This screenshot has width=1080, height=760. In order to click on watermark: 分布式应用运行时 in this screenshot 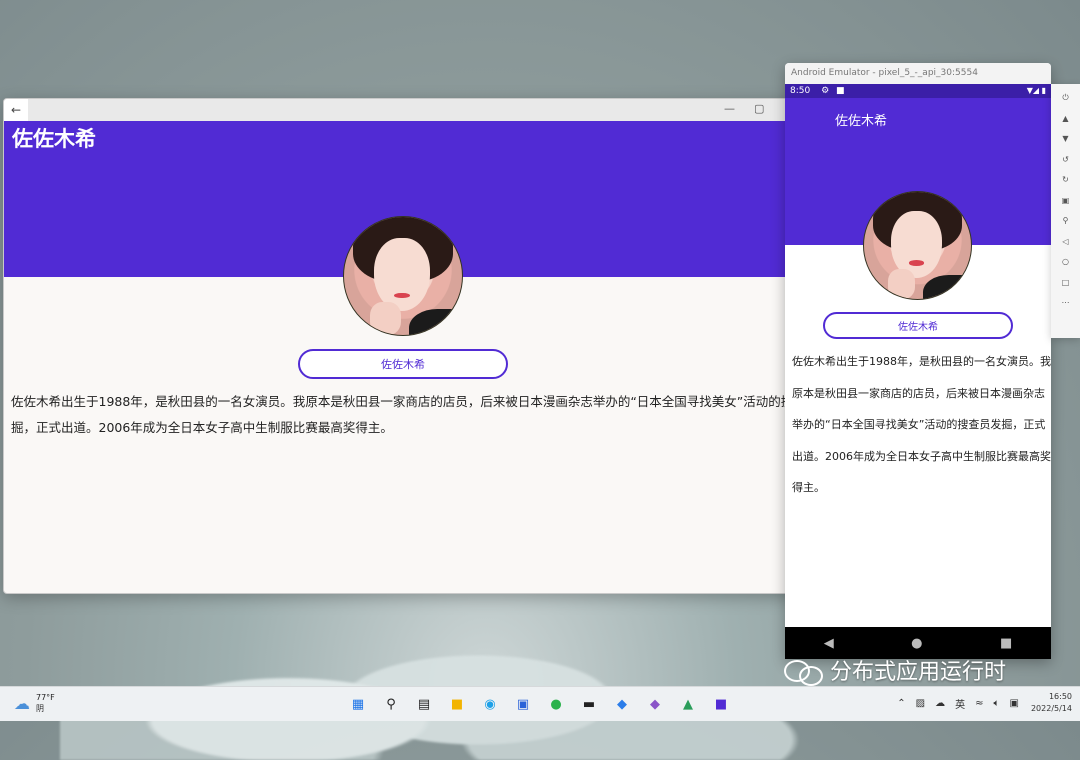, I will do `click(895, 670)`.